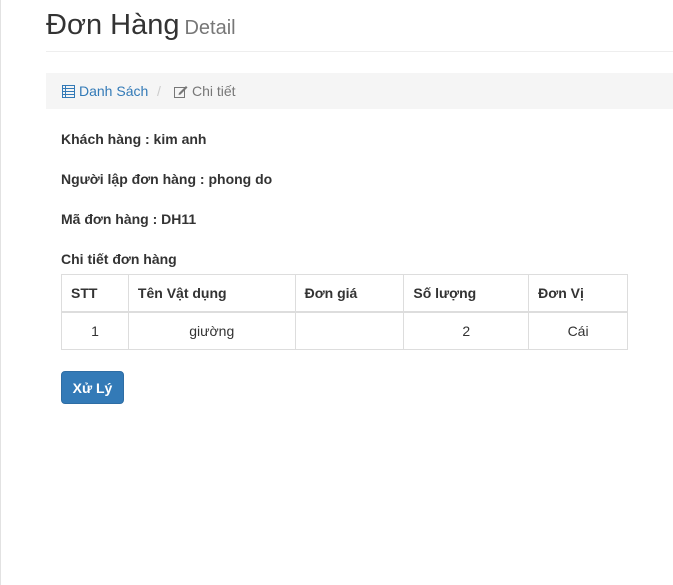  What do you see at coordinates (578, 330) in the screenshot?
I see `cell-unit: Cái` at bounding box center [578, 330].